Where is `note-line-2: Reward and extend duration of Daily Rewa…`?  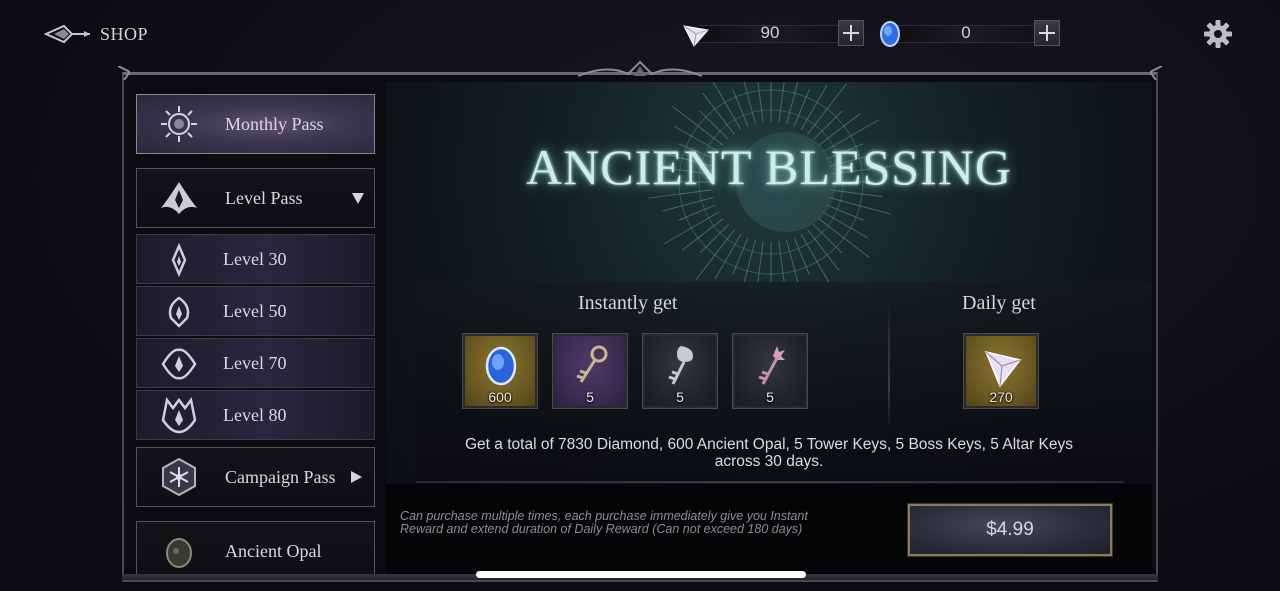 note-line-2: Reward and extend duration of Daily Rewa… is located at coordinates (601, 529).